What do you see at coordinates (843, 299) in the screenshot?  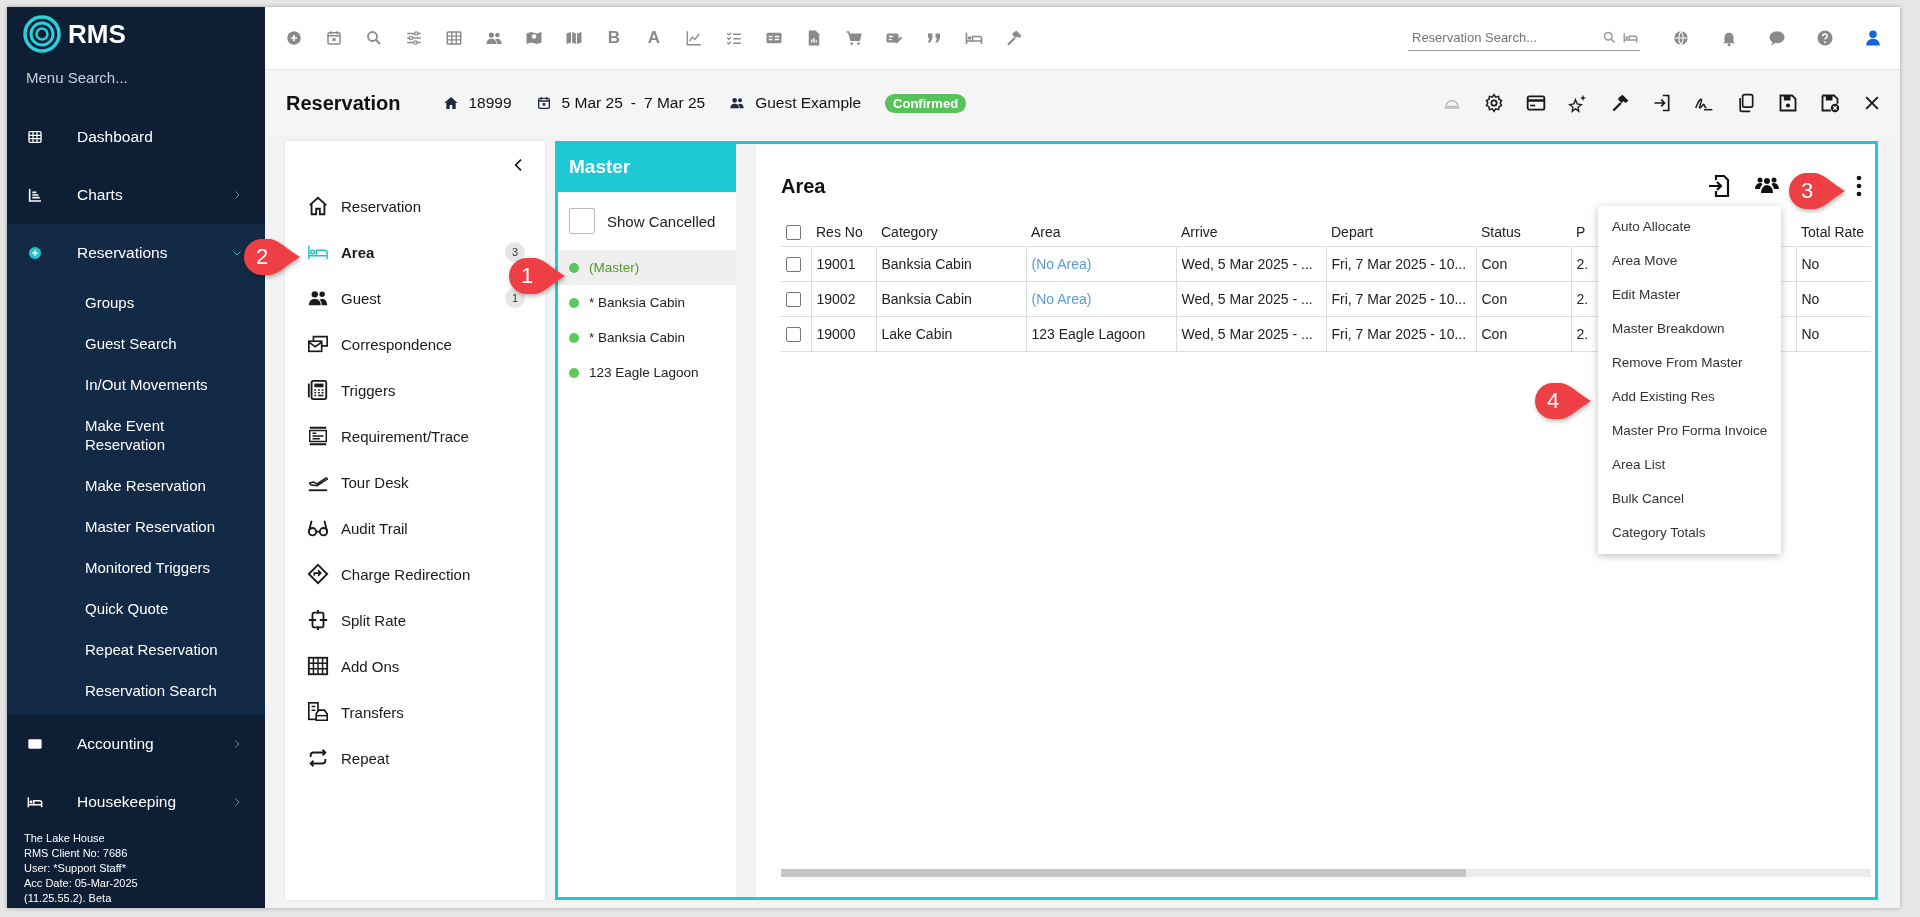 I see `table-cell: 19002` at bounding box center [843, 299].